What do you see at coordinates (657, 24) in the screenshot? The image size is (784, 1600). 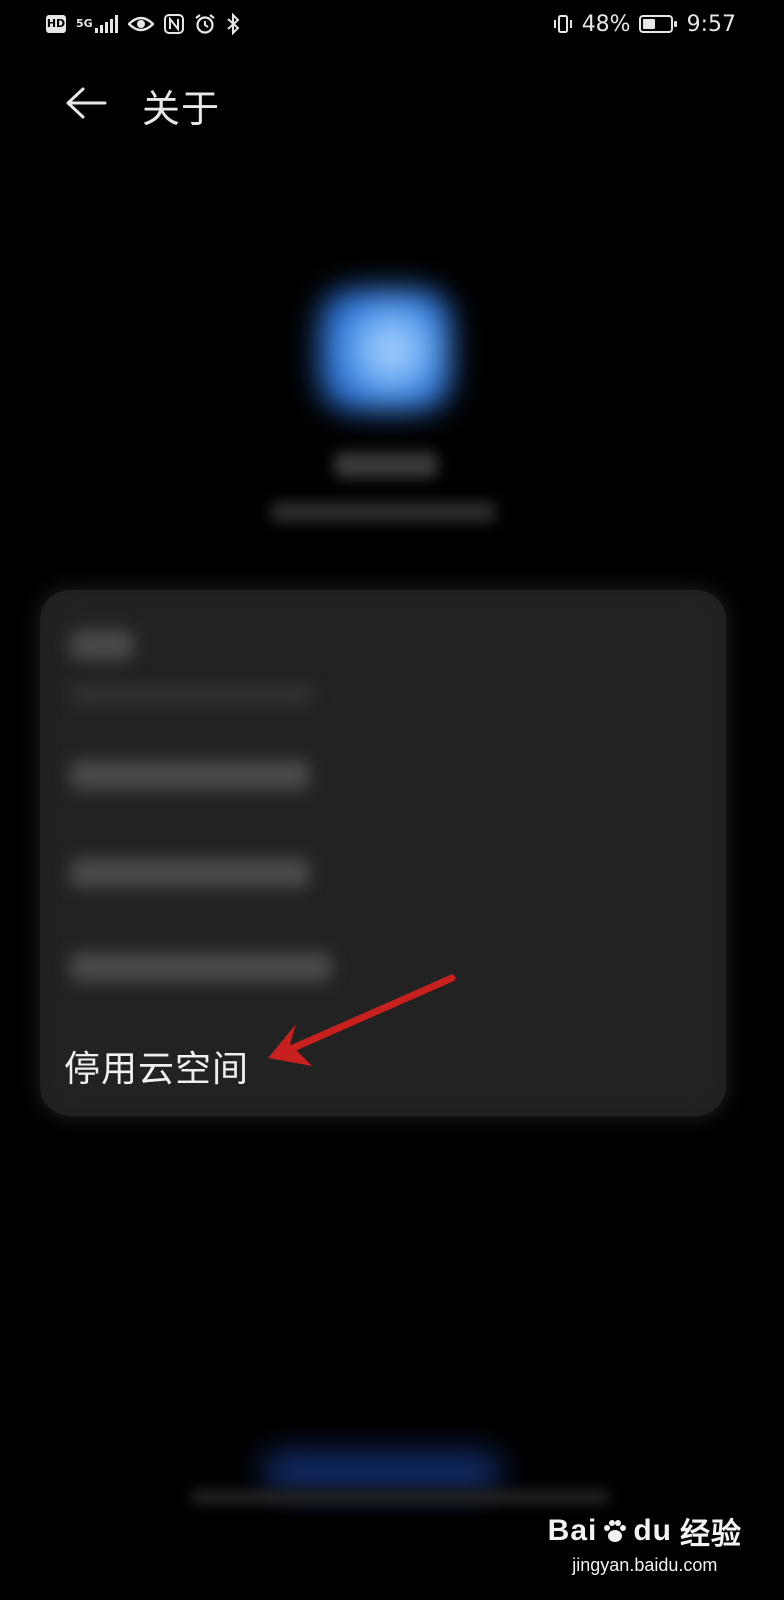 I see `battery-icon` at bounding box center [657, 24].